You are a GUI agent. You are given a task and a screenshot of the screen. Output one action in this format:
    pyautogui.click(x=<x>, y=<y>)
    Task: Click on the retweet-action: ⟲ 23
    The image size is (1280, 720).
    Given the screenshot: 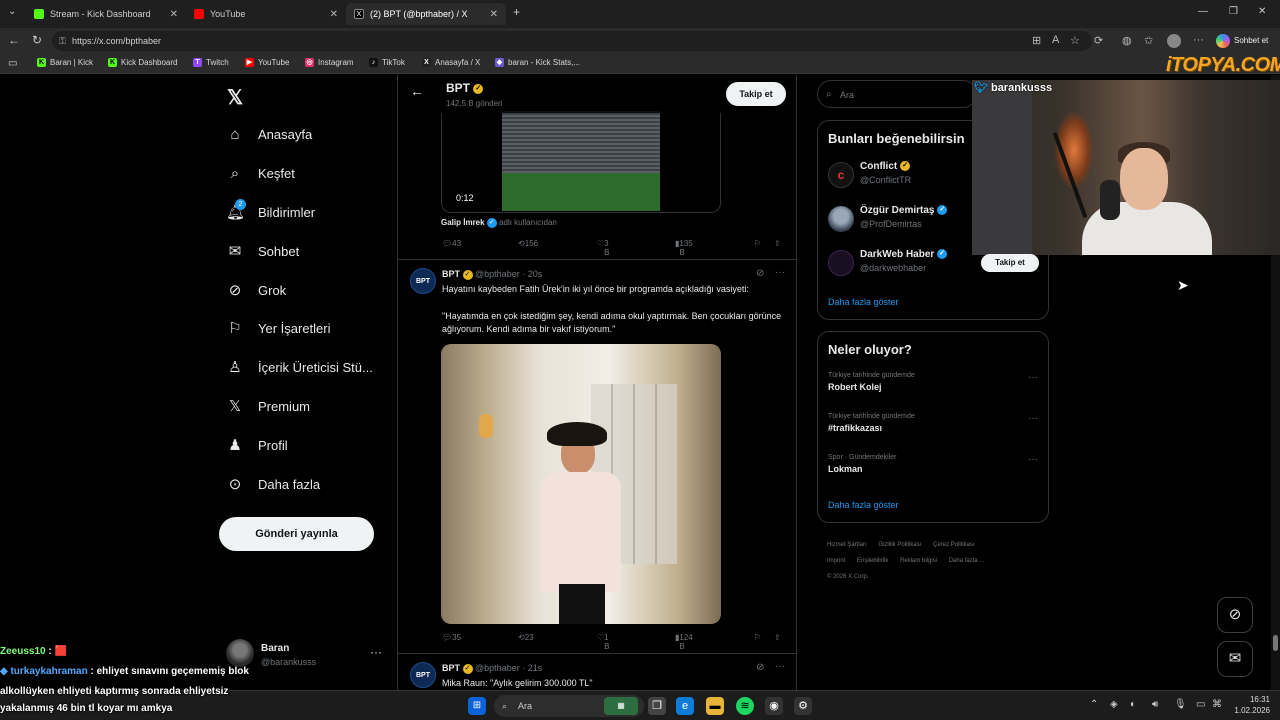 What is the action you would take?
    pyautogui.click(x=526, y=637)
    